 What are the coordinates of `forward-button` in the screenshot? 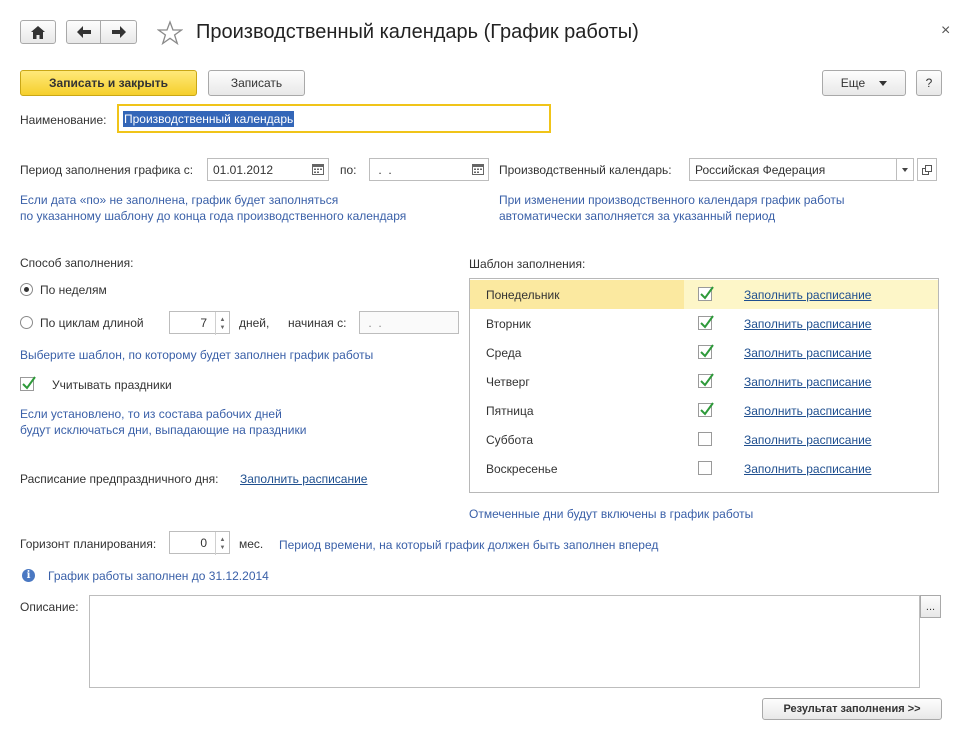 It's located at (119, 32).